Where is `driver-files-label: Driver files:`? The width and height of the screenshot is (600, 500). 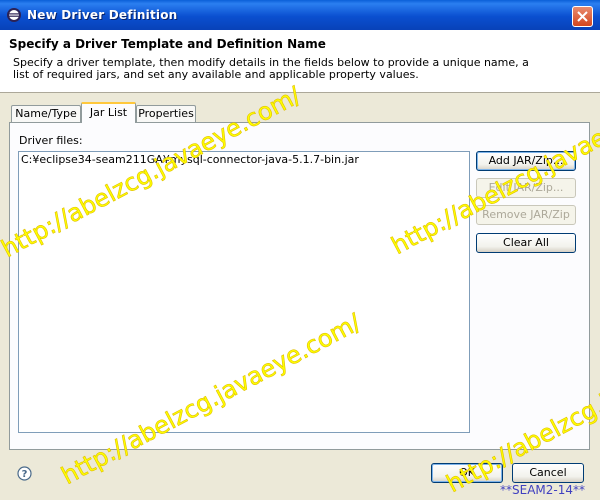
driver-files-label: Driver files: is located at coordinates (51, 140).